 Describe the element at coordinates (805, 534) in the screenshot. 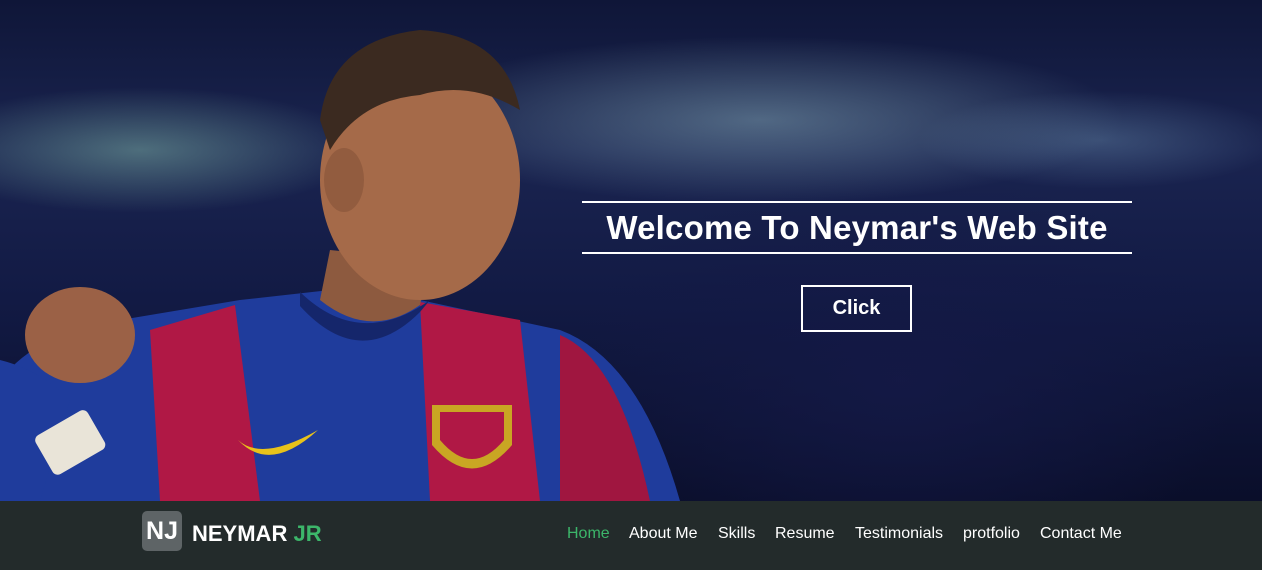

I see `nav-item-resume: Resume` at that location.